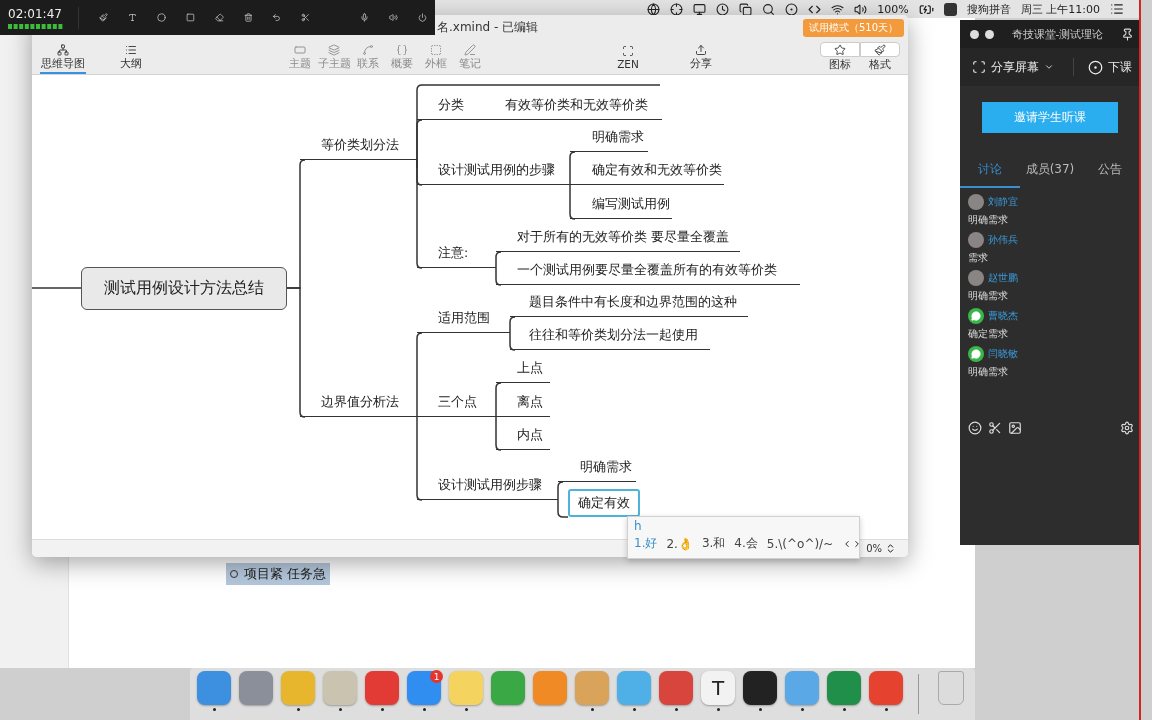  What do you see at coordinates (701, 57) in the screenshot?
I see `toolbar-button: 分享` at bounding box center [701, 57].